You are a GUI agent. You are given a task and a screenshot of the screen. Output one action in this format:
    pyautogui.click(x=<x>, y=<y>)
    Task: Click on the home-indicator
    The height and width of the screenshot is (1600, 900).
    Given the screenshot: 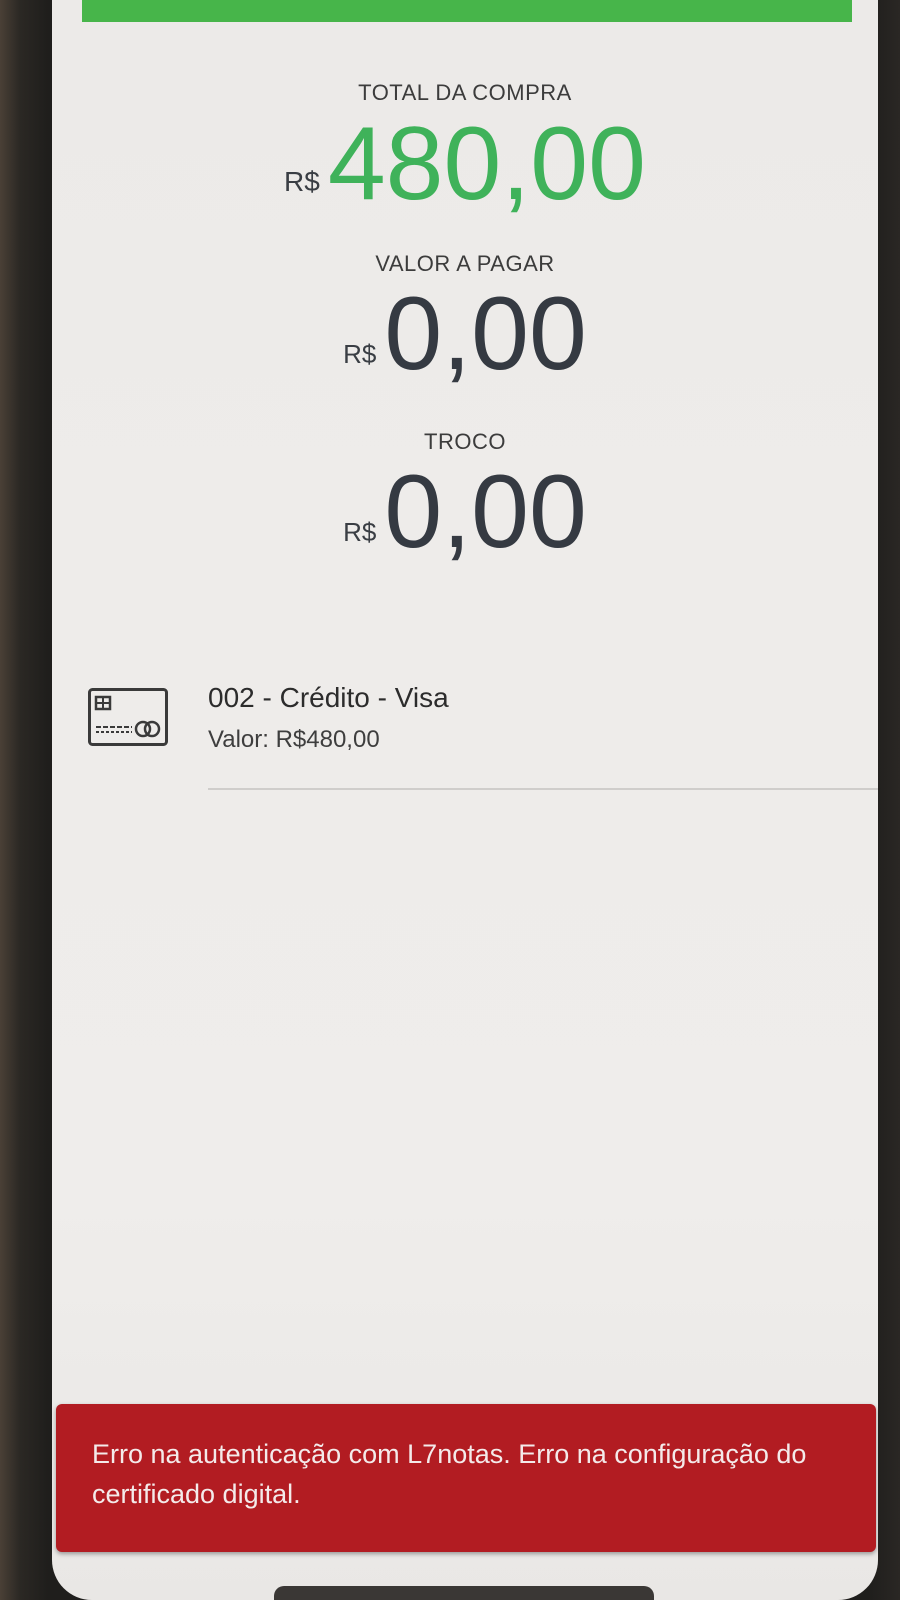 What is the action you would take?
    pyautogui.click(x=464, y=1593)
    